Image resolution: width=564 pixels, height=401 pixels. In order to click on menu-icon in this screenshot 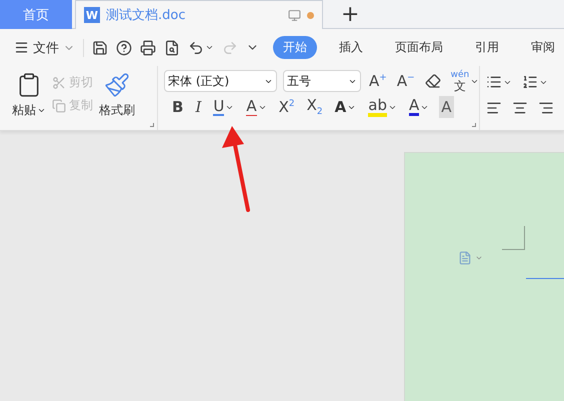, I will do `click(21, 47)`.